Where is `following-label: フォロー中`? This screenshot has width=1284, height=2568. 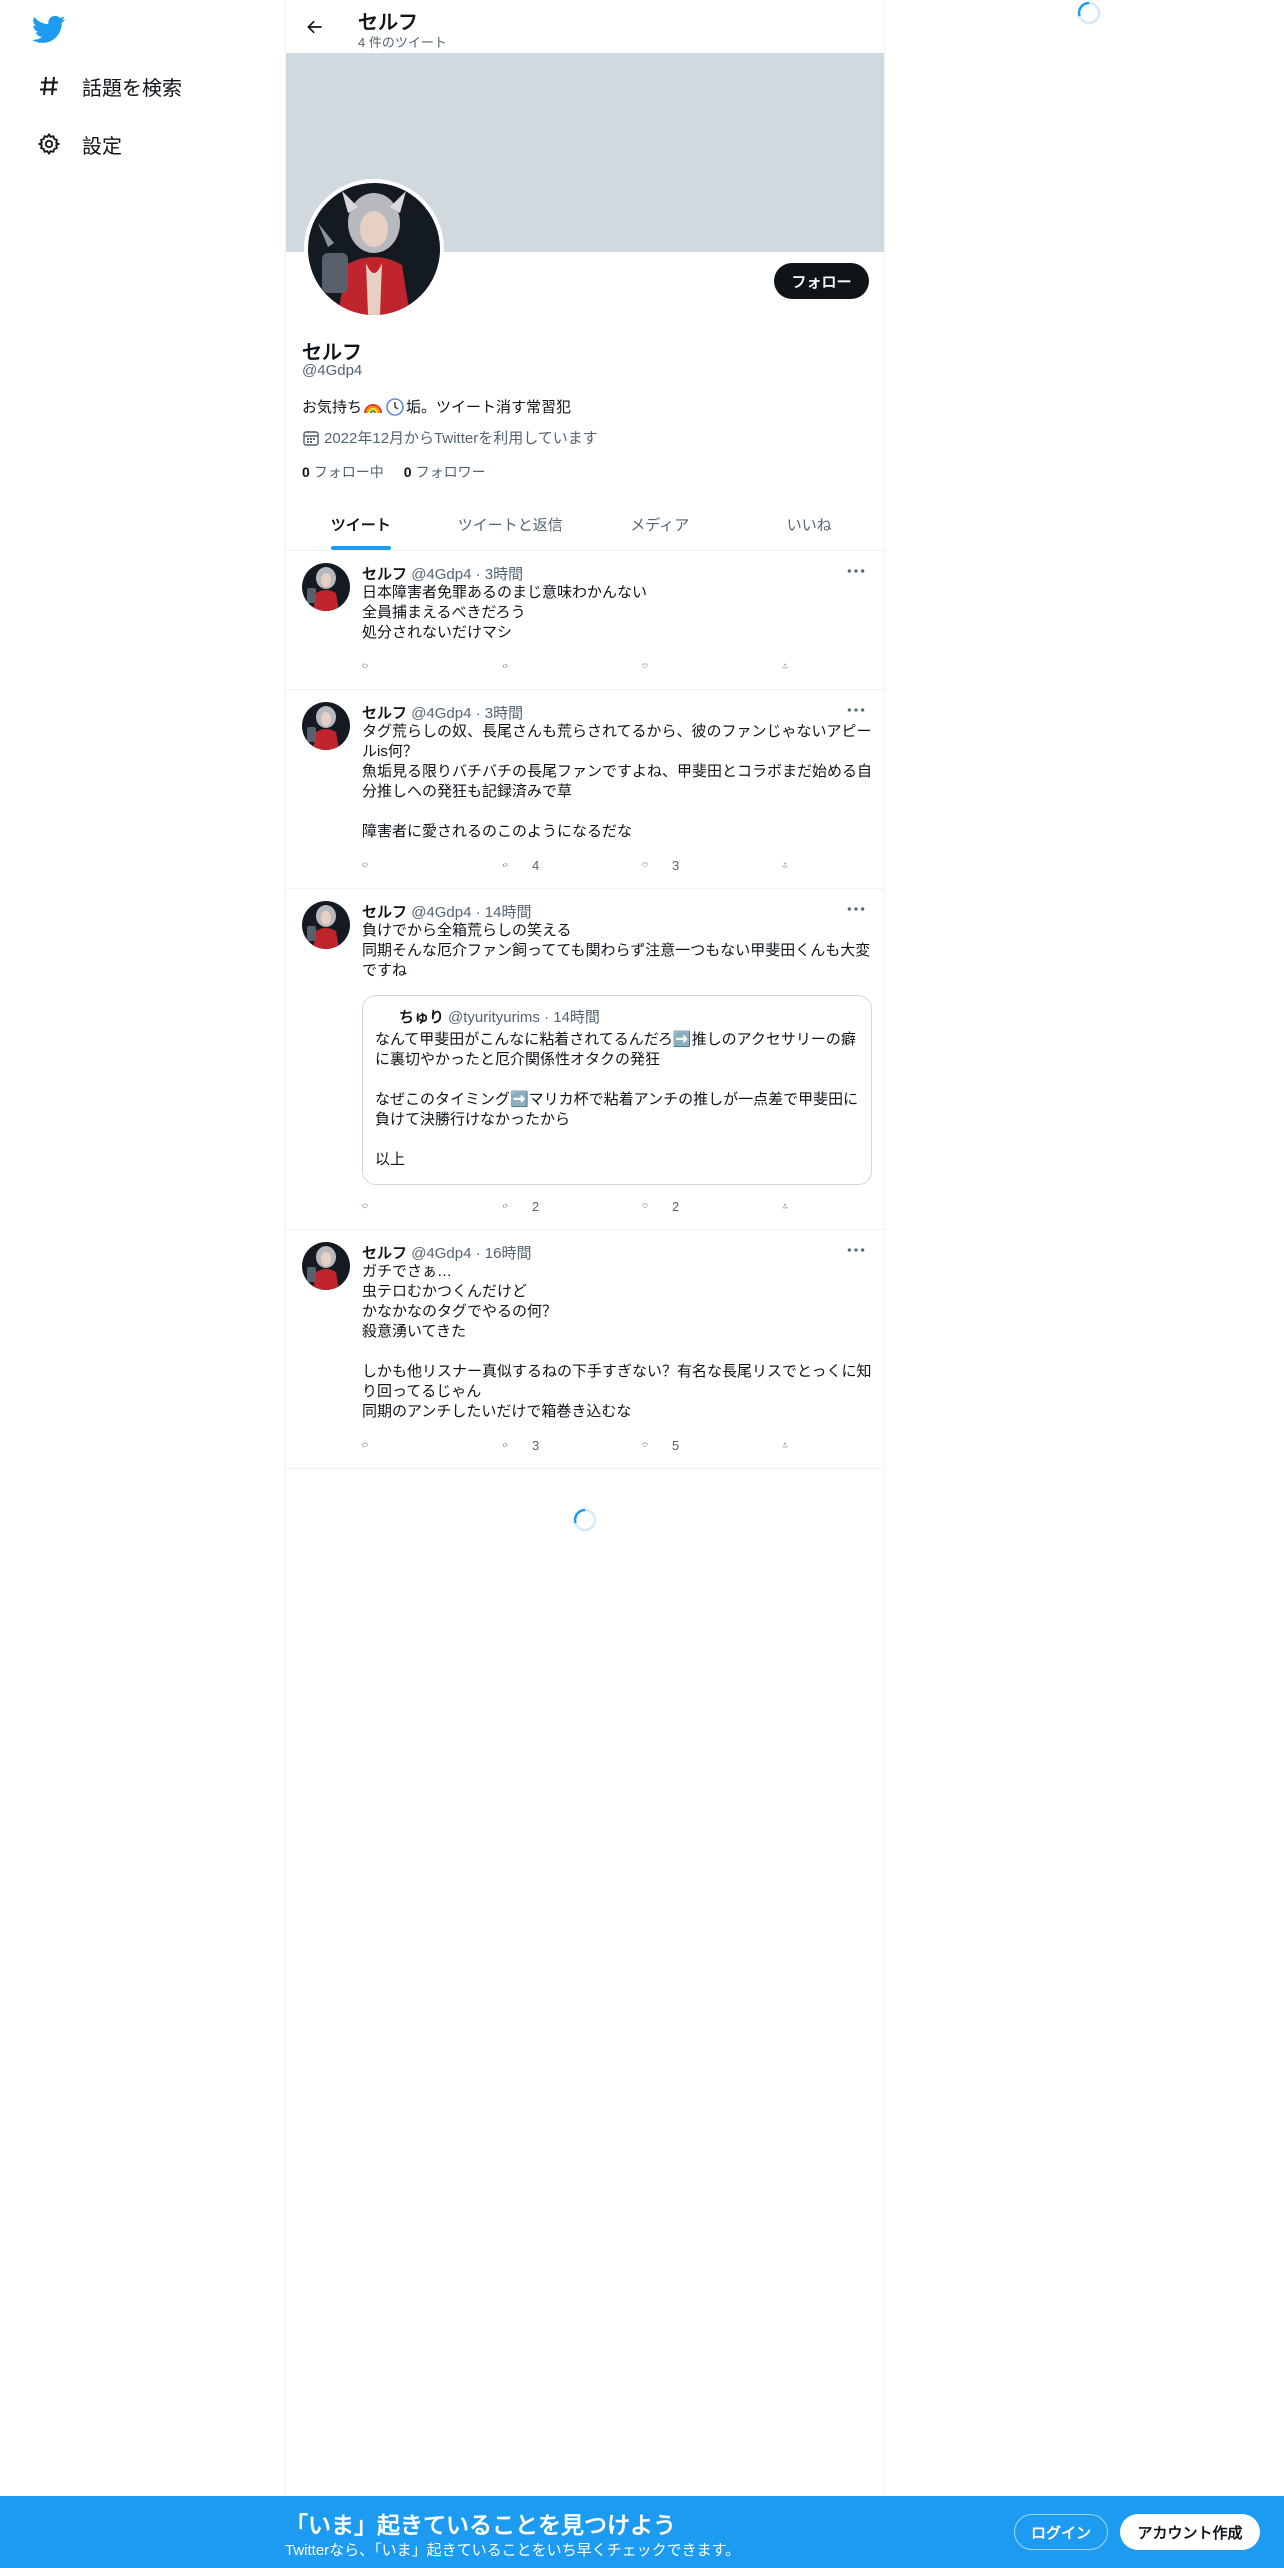
following-label: フォロー中 is located at coordinates (348, 472).